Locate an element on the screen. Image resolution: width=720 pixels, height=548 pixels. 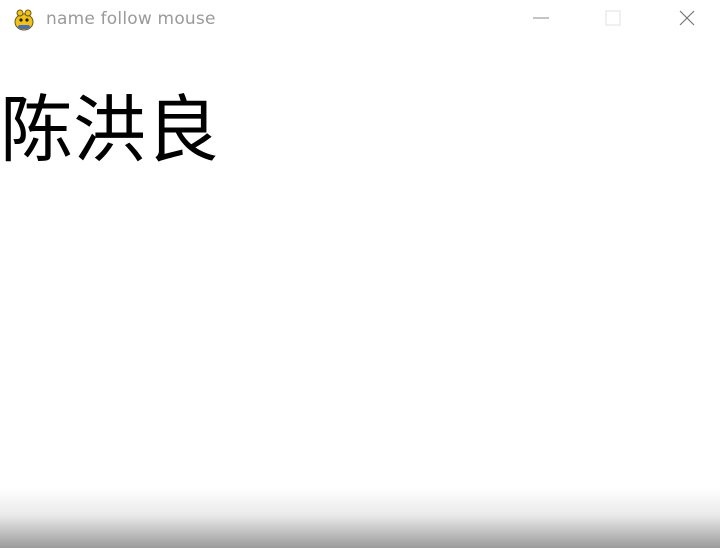
minimize-icon is located at coordinates (541, 20).